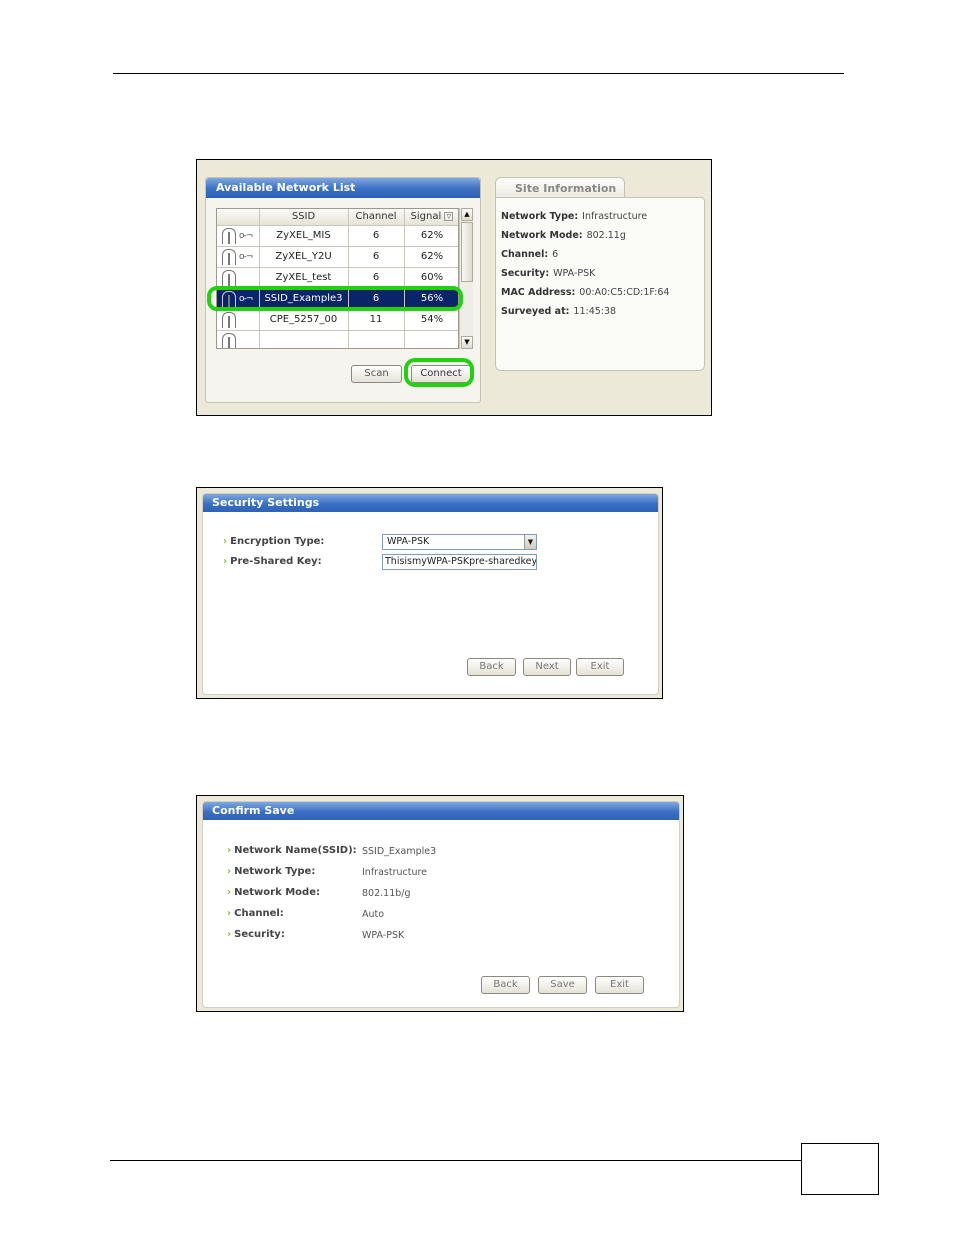 This screenshot has width=954, height=1235. I want to click on confirm-field-label-text: Network Type:, so click(275, 871).